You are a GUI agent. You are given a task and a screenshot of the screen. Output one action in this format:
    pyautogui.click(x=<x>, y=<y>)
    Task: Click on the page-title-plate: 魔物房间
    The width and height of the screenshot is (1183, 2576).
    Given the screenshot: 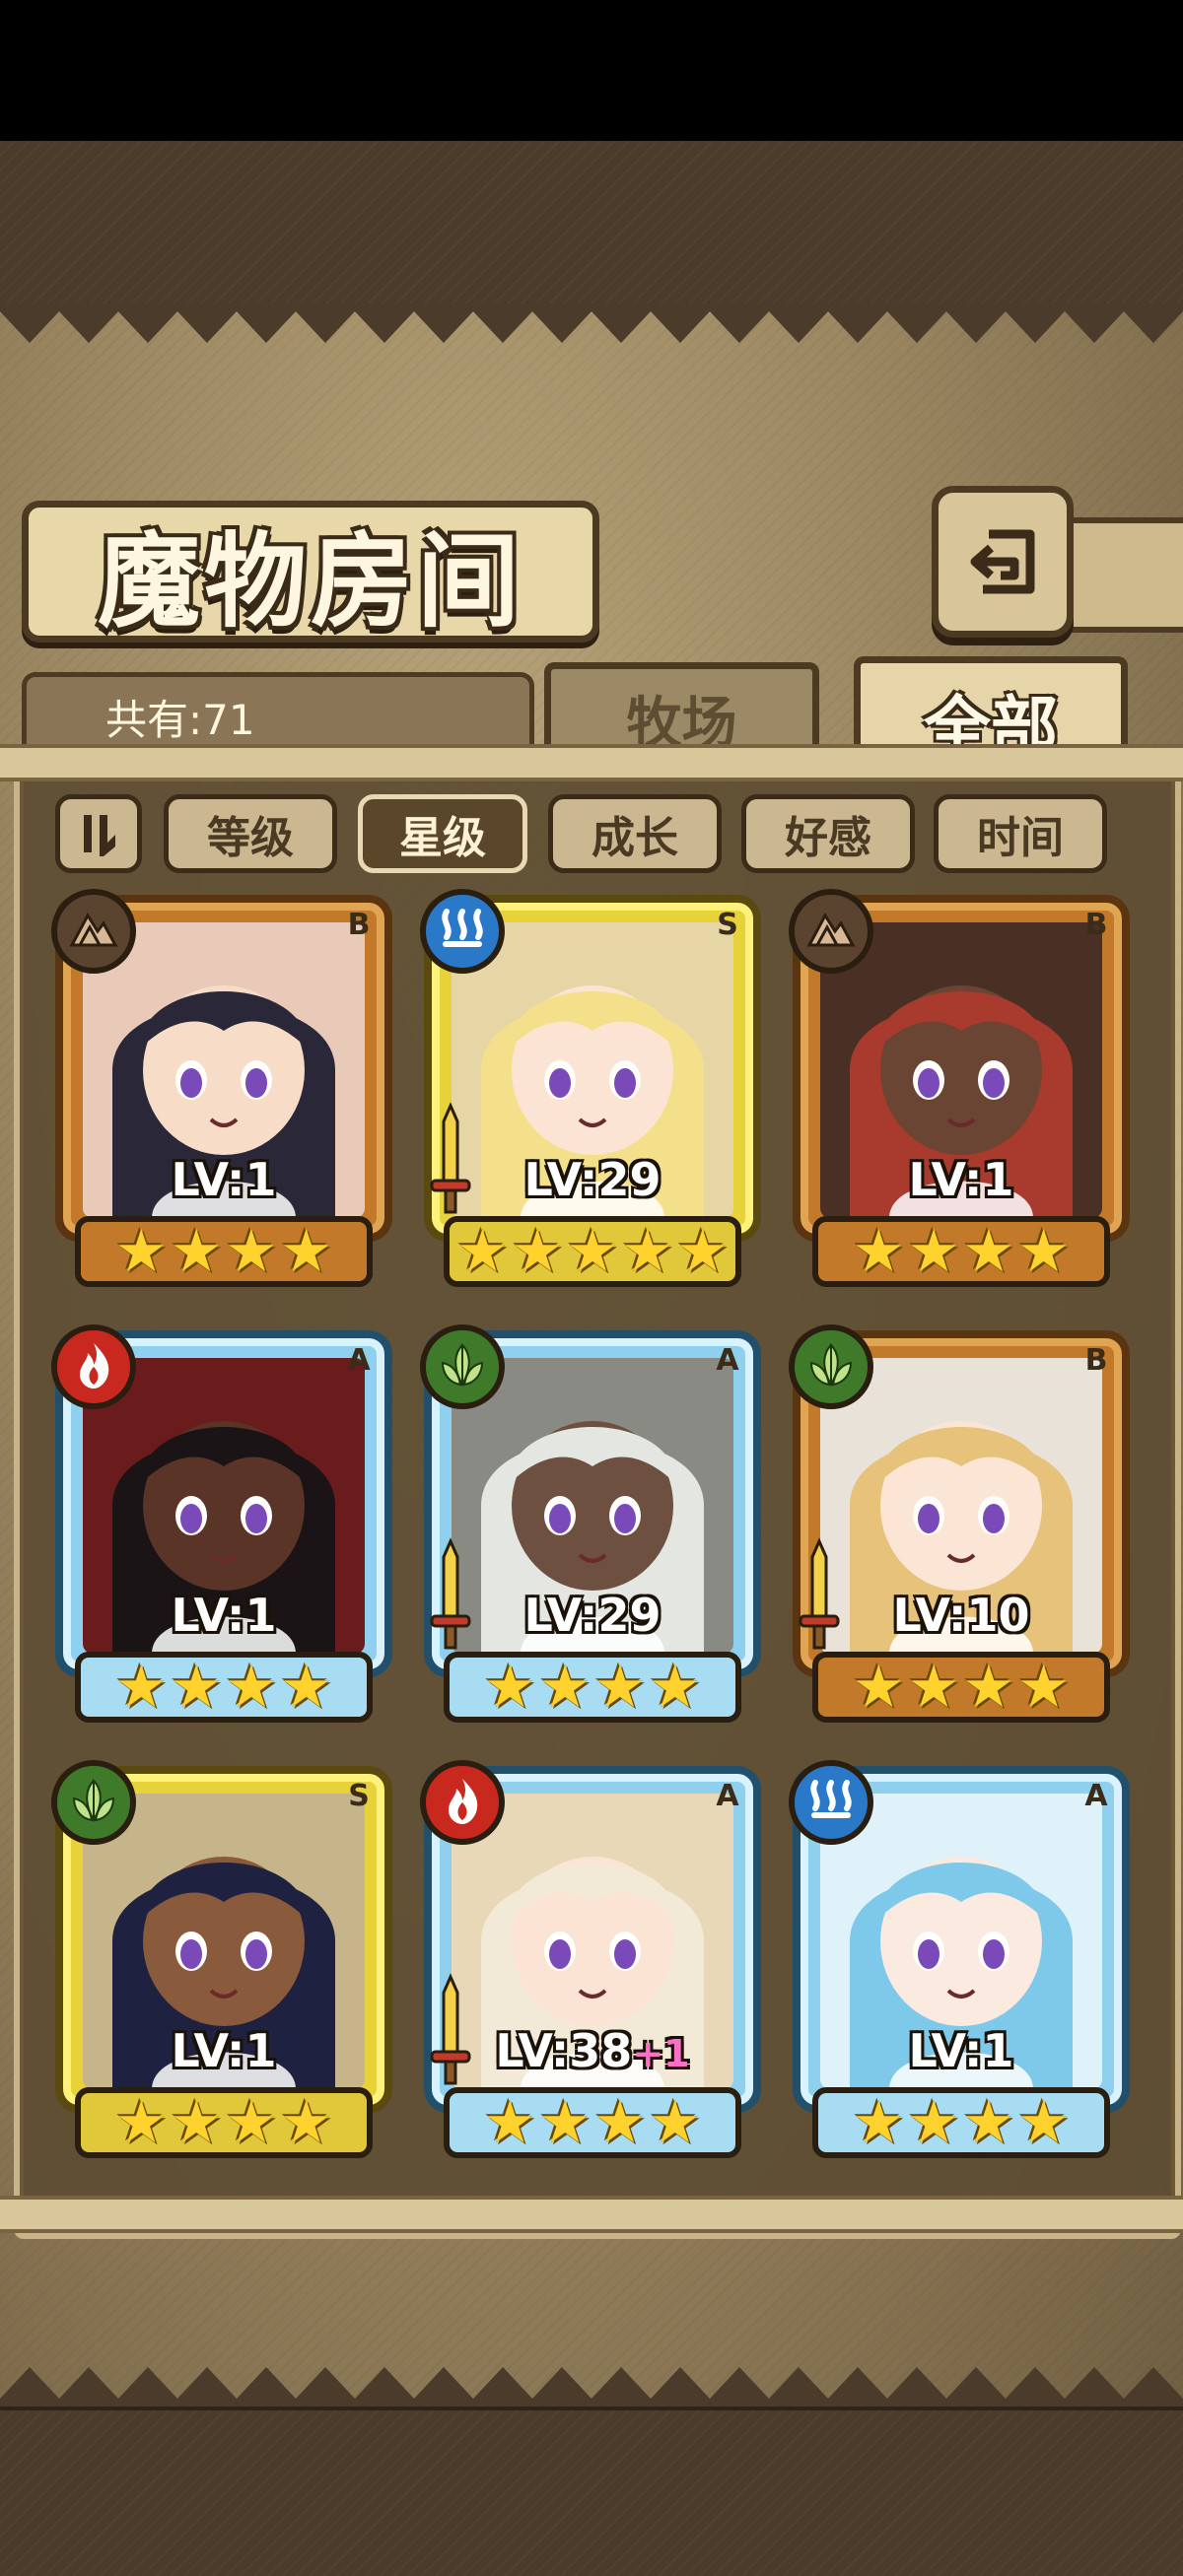 What is the action you would take?
    pyautogui.click(x=310, y=572)
    